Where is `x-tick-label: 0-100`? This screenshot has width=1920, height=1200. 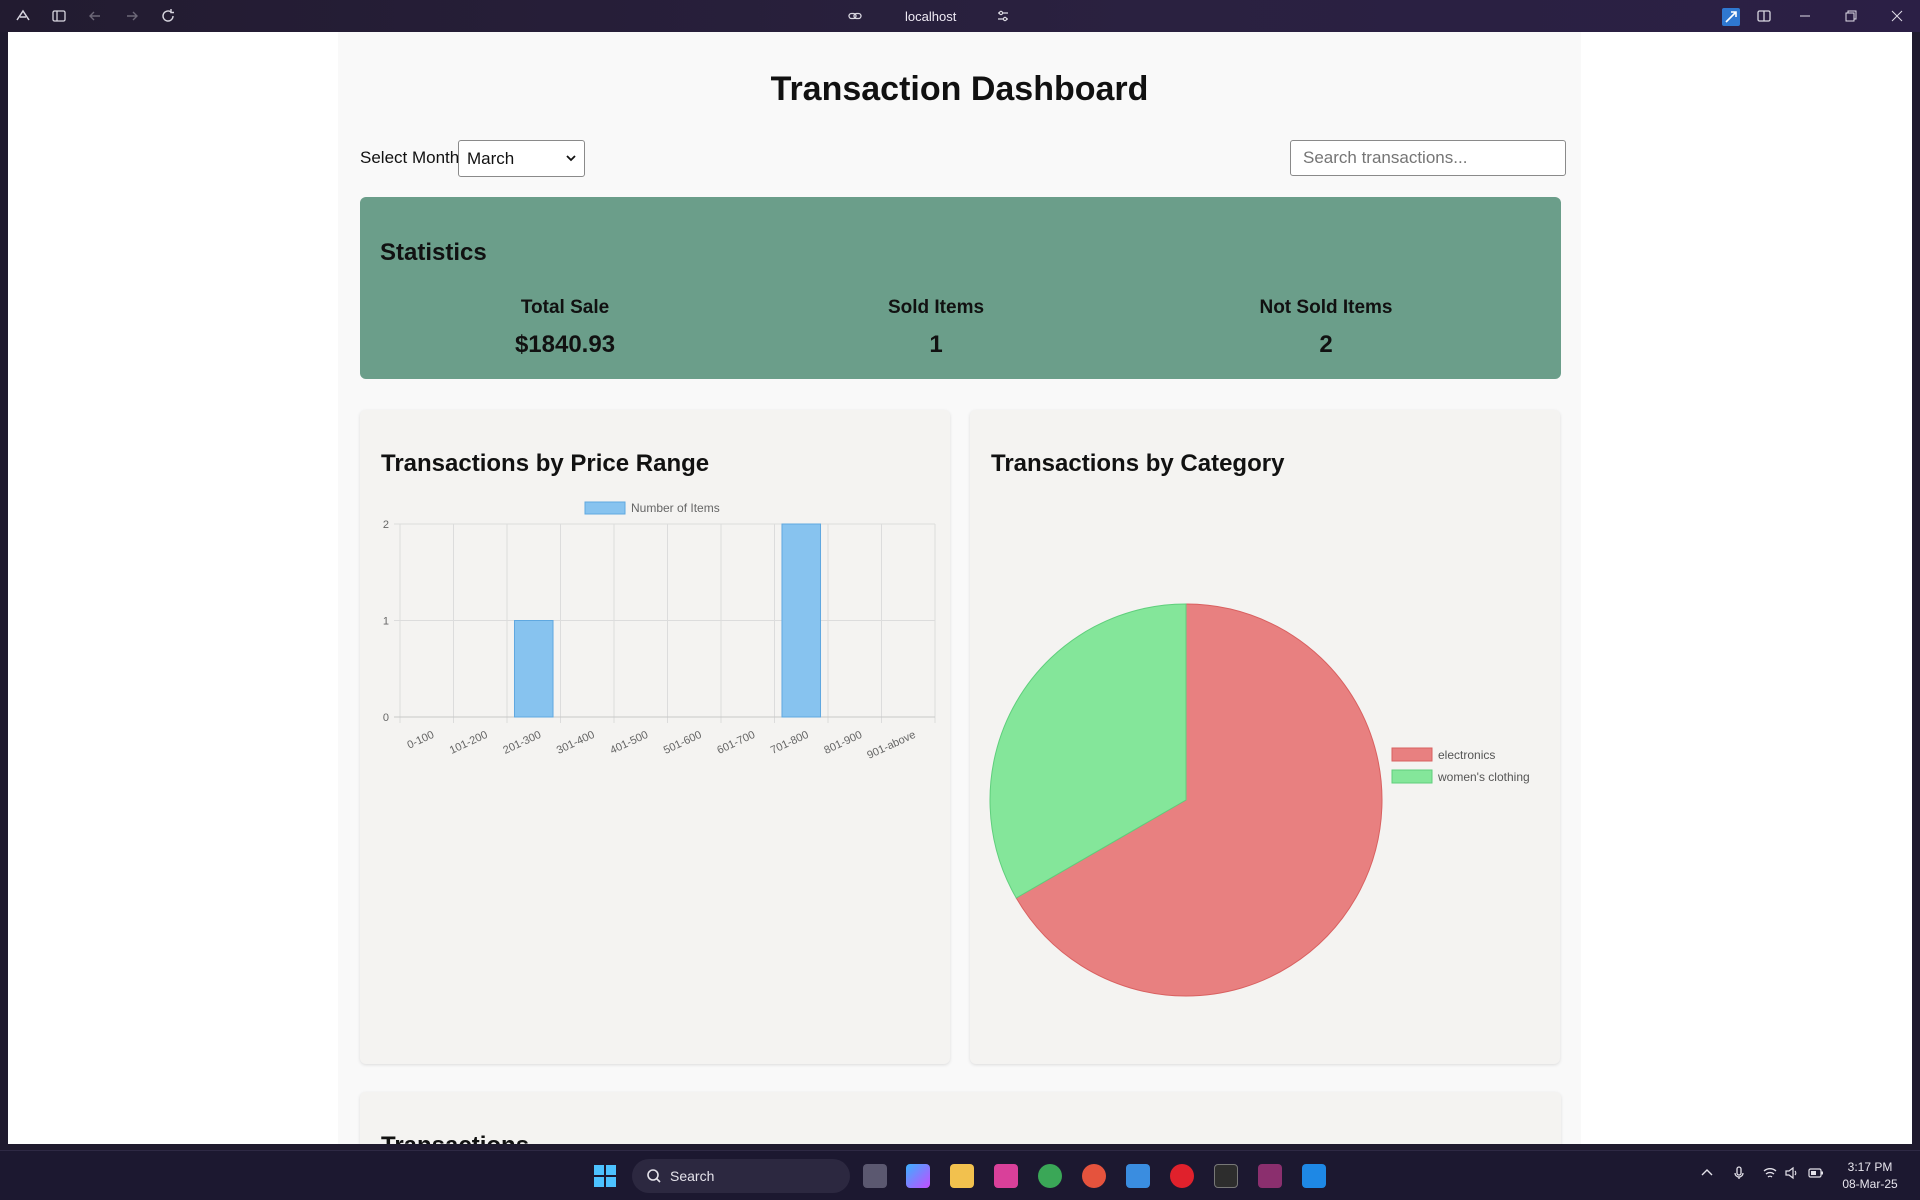
x-tick-label: 0-100 is located at coordinates (420, 740).